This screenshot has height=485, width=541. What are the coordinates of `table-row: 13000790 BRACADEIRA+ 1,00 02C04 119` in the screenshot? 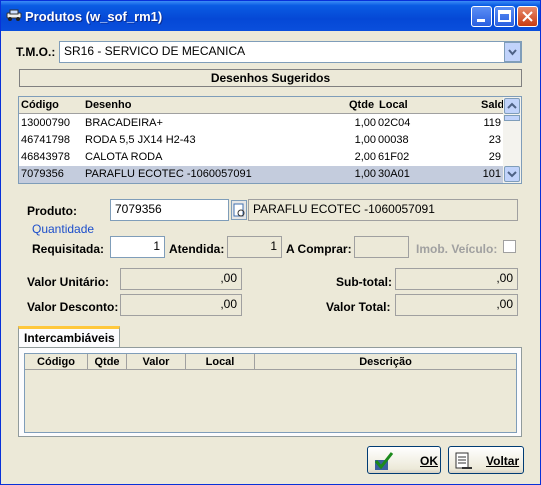 It's located at (261, 123).